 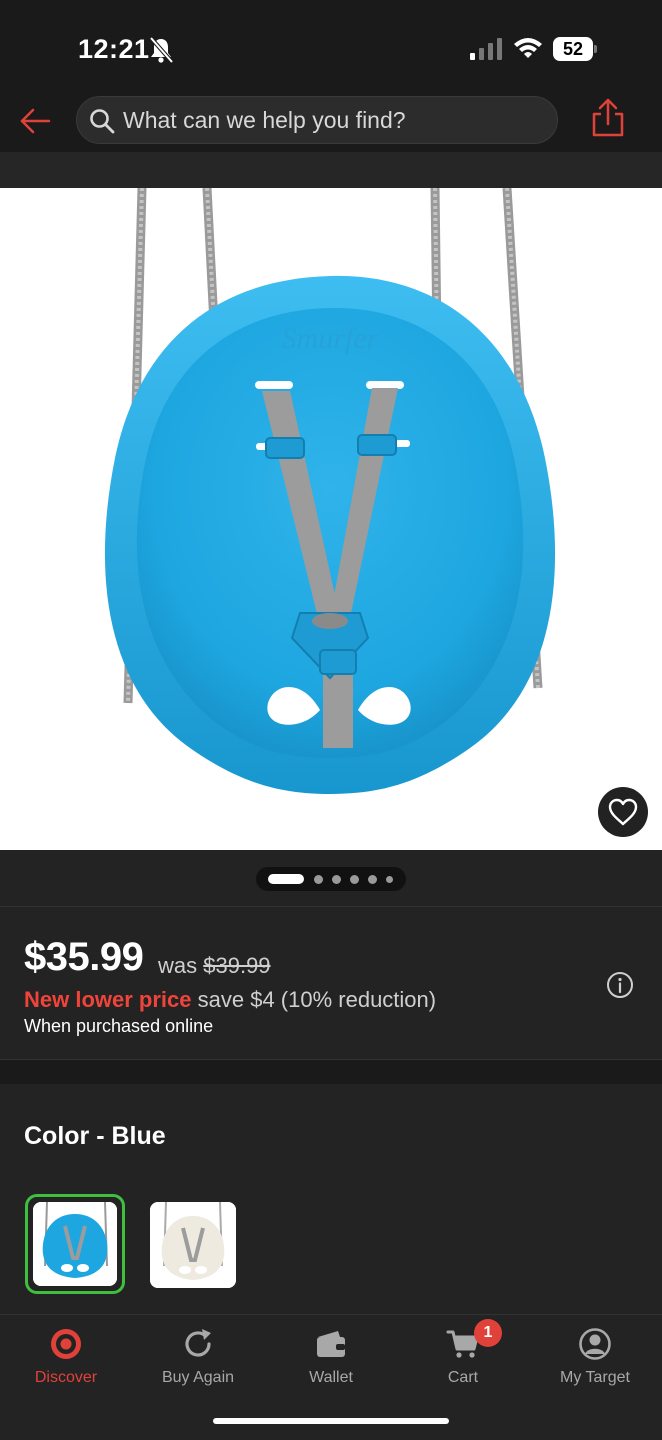 I want to click on tab-label: My Target, so click(x=595, y=1377).